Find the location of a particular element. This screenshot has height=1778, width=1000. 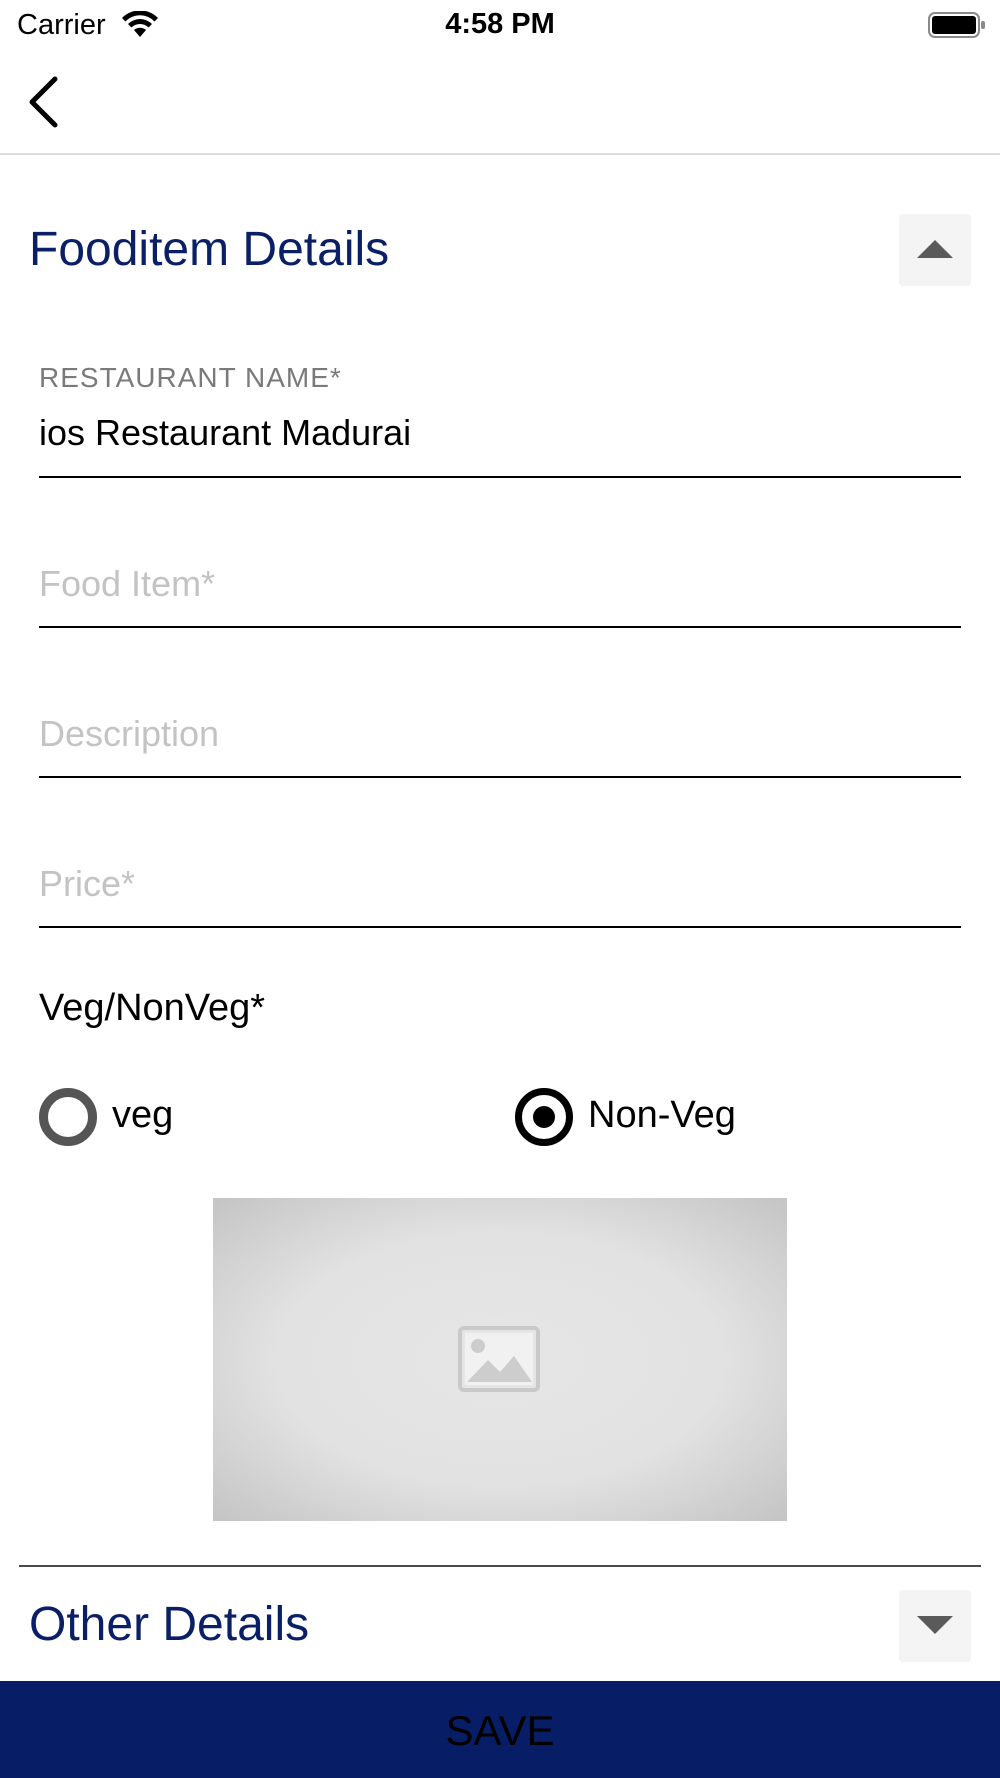

restaurant-name-field: RESTAURANT NAME* ios Restaurant Madurai is located at coordinates (500, 419).